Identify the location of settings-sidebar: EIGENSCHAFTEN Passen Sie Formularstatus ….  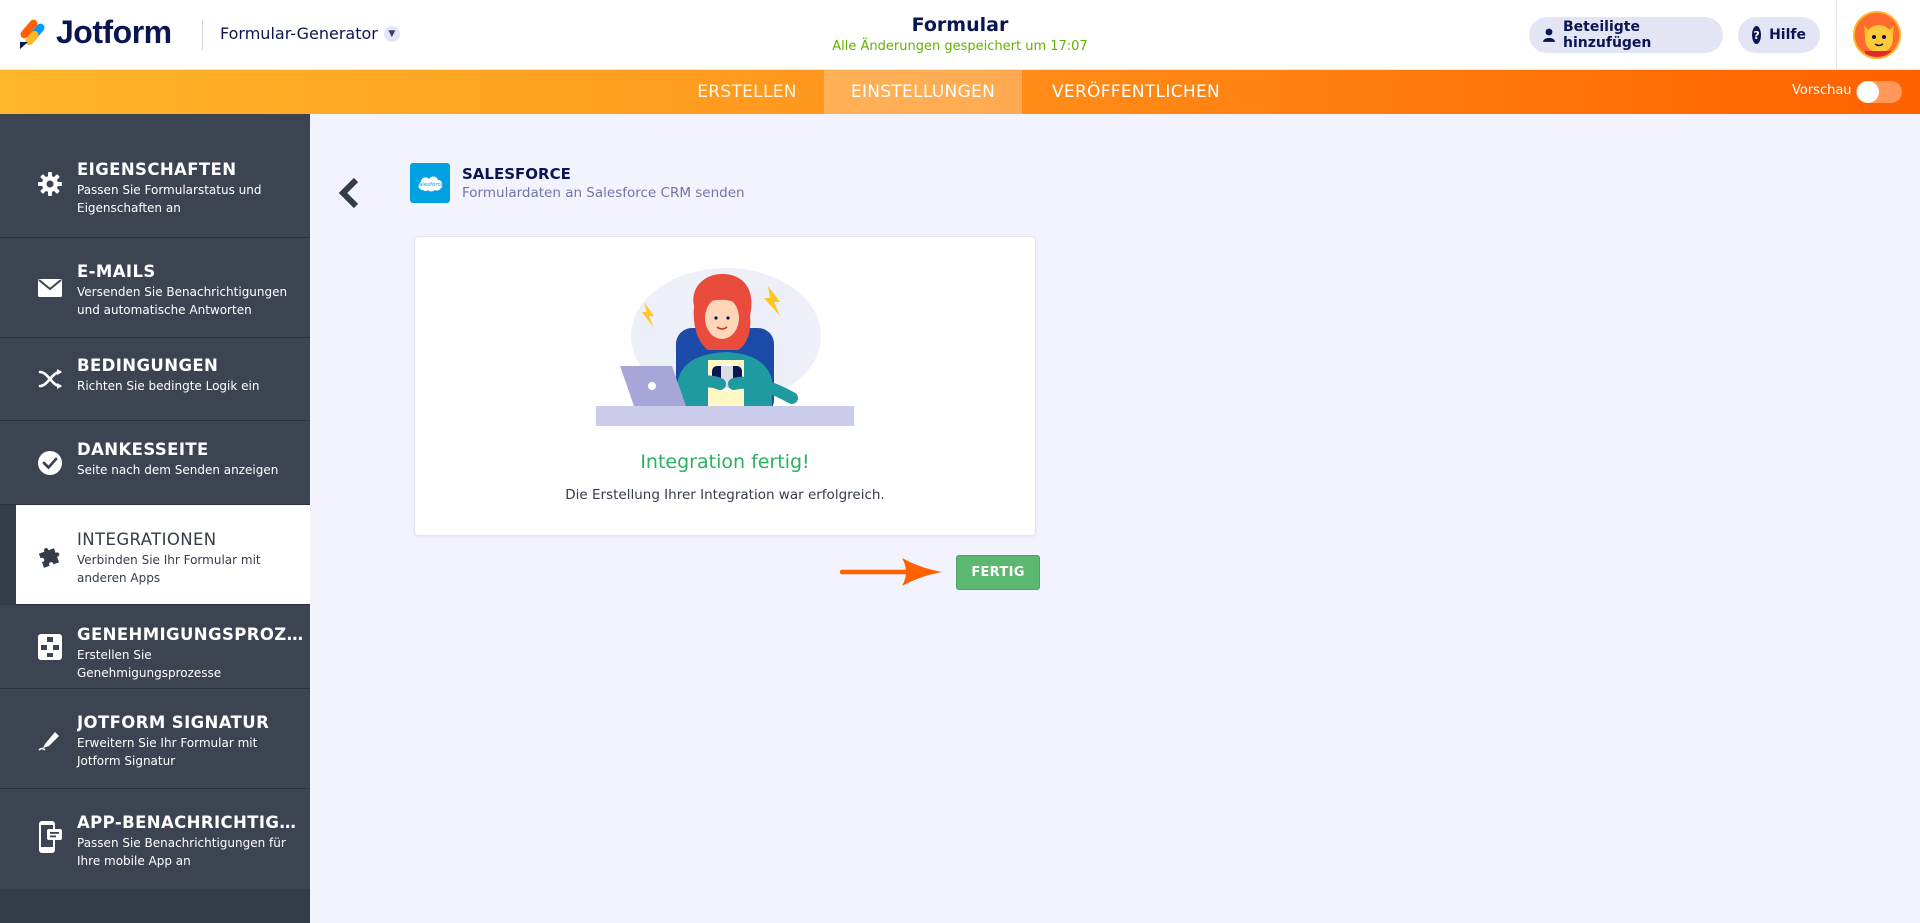
(155, 518).